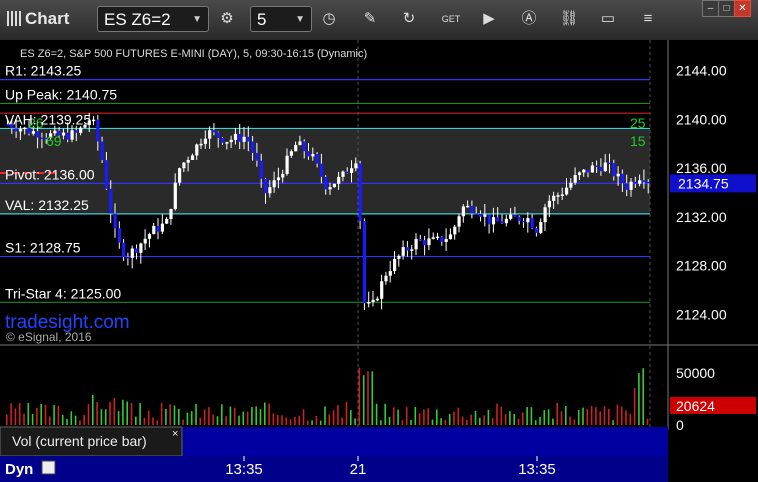 This screenshot has height=482, width=758. What do you see at coordinates (19, 469) in the screenshot?
I see `status-label: Dyn` at bounding box center [19, 469].